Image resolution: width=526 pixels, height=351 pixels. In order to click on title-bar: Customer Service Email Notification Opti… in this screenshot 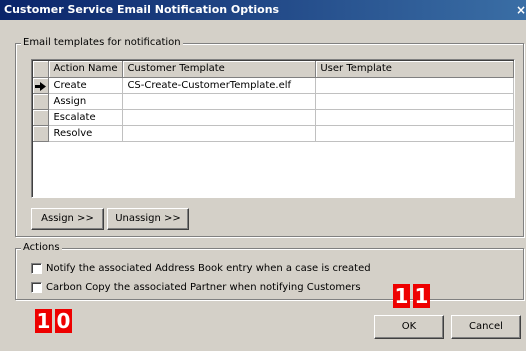, I will do `click(263, 10)`.